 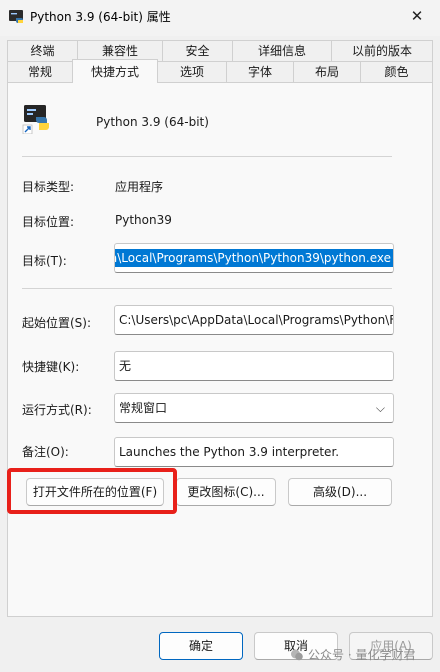 I want to click on target-location-value: Python39, so click(x=143, y=220).